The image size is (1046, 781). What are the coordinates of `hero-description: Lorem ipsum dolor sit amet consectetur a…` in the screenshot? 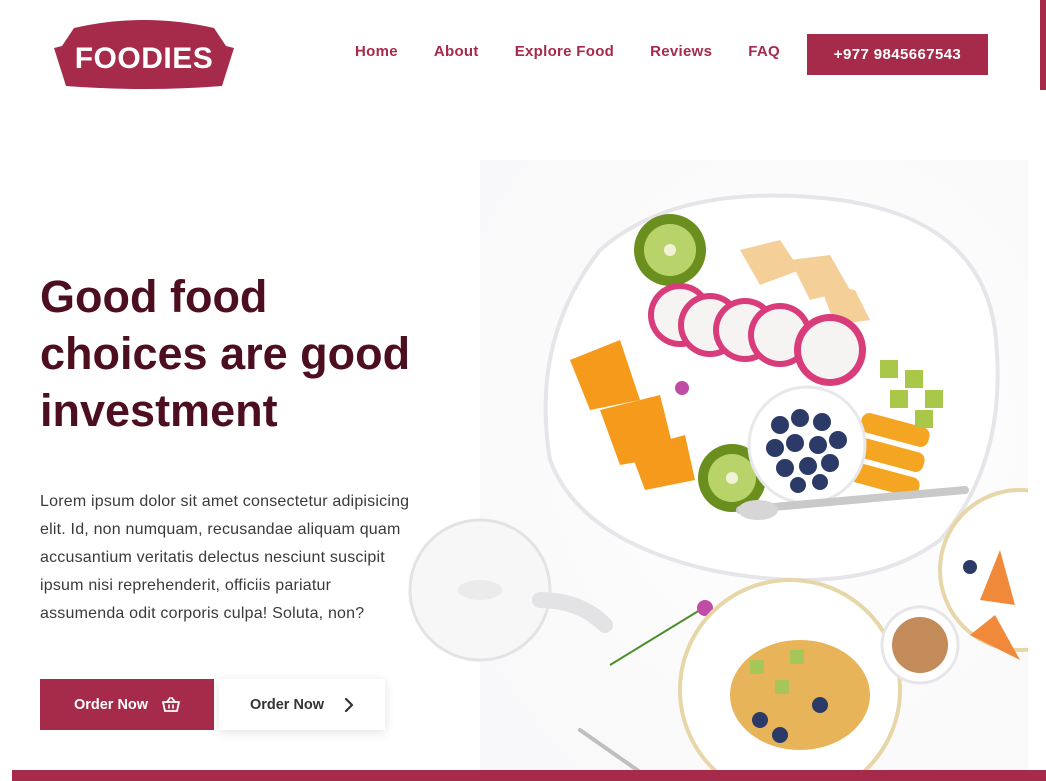 It's located at (225, 557).